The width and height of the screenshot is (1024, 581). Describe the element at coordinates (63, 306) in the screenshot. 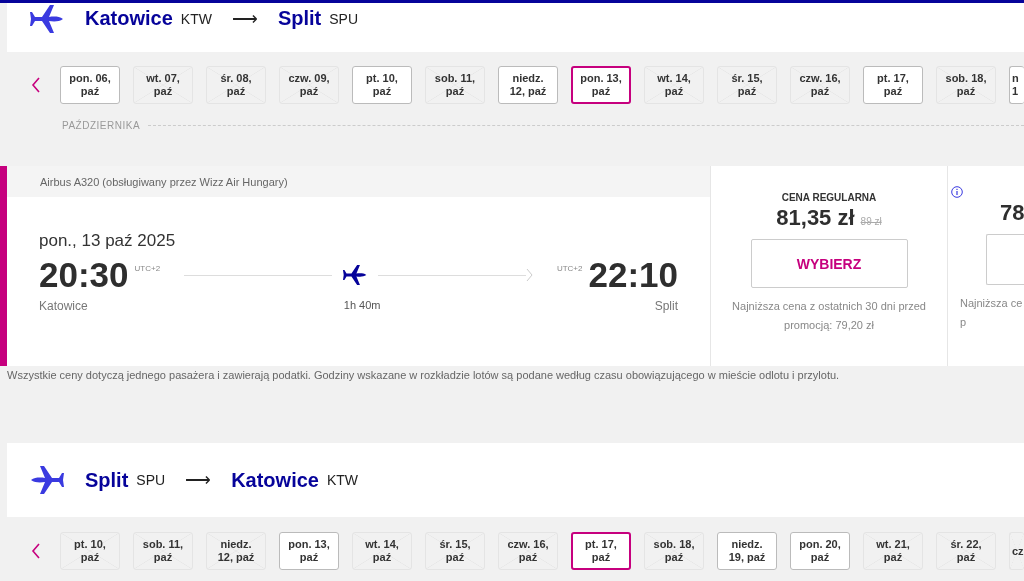

I see `departure-city: Katowice` at that location.